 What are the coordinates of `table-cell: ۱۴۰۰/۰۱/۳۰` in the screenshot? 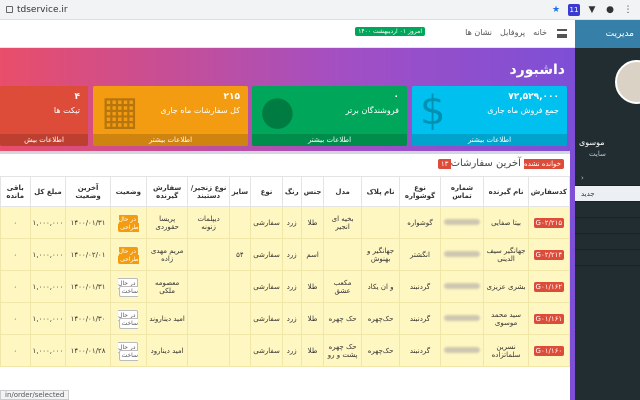 It's located at (88, 318).